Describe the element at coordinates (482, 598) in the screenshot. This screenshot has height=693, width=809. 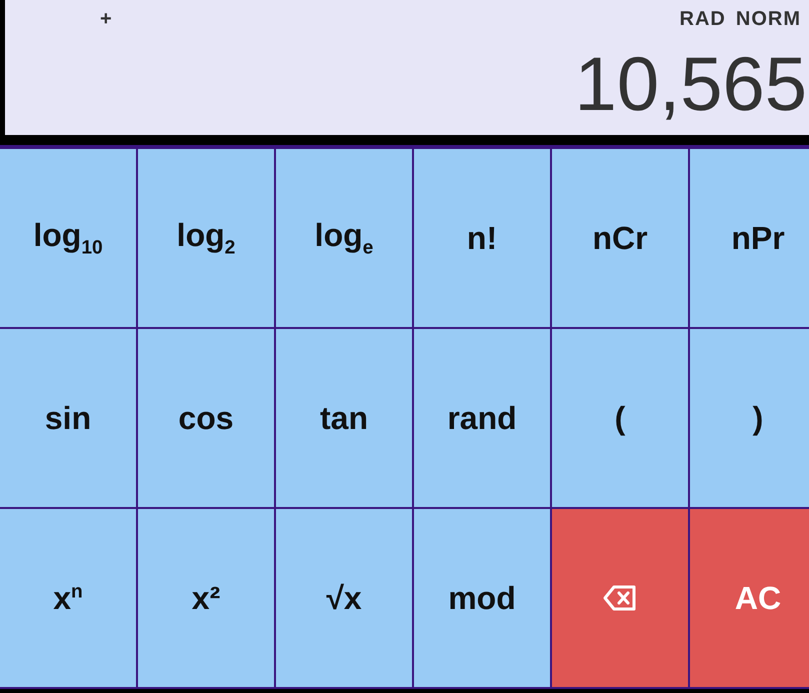
I see `function-key: mod` at that location.